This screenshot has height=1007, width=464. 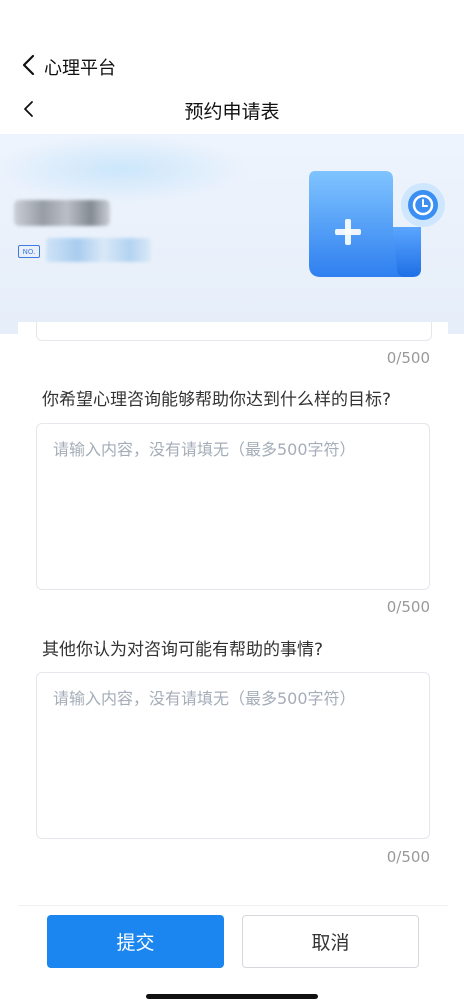 I want to click on previous-textarea, so click(x=234, y=331).